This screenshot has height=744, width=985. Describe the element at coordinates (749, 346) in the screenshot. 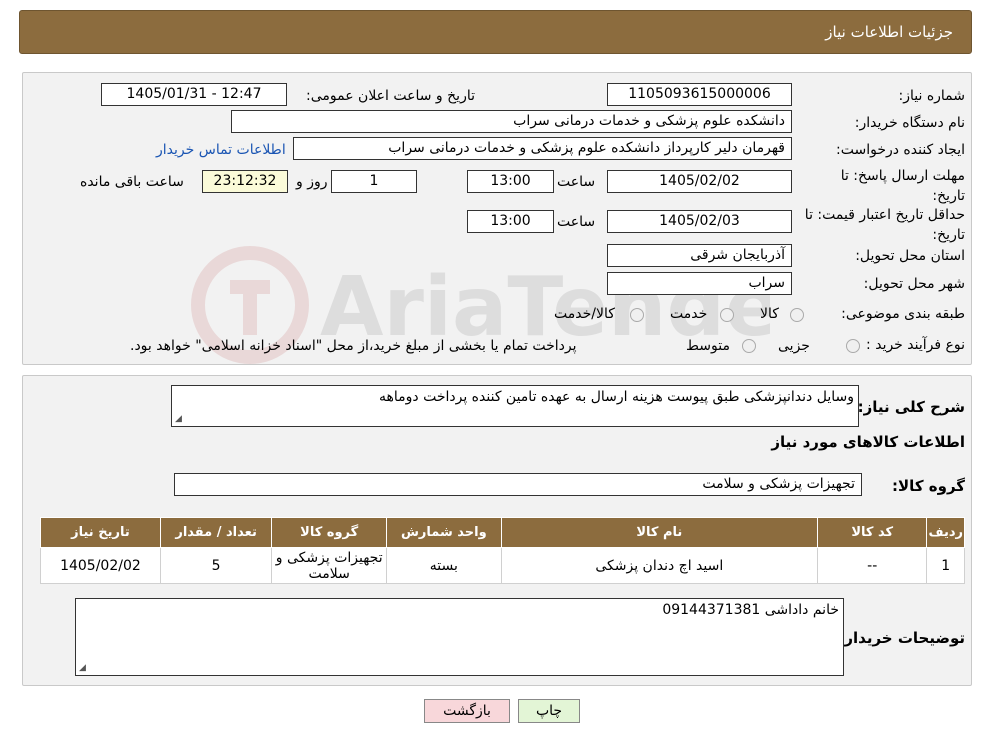

I see `process-radio-medium` at that location.